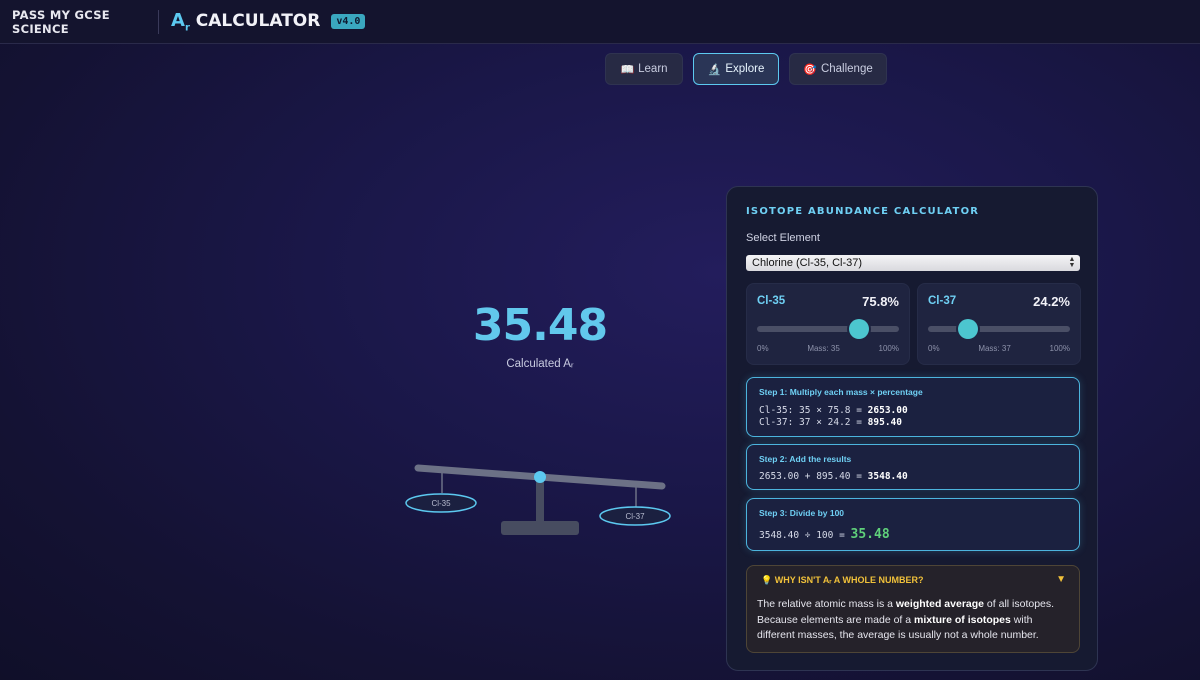 The width and height of the screenshot is (1200, 680). I want to click on element-select: Chlorine (Cl-35, Cl-37) ▲ ▼, so click(913, 263).